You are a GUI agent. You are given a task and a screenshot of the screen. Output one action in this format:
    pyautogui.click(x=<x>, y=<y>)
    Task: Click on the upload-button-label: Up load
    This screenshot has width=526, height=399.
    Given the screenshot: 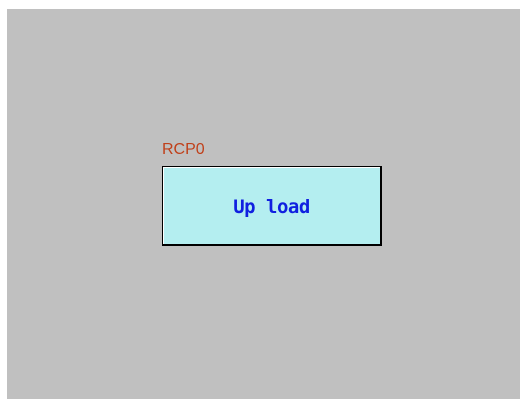 What is the action you would take?
    pyautogui.click(x=271, y=206)
    